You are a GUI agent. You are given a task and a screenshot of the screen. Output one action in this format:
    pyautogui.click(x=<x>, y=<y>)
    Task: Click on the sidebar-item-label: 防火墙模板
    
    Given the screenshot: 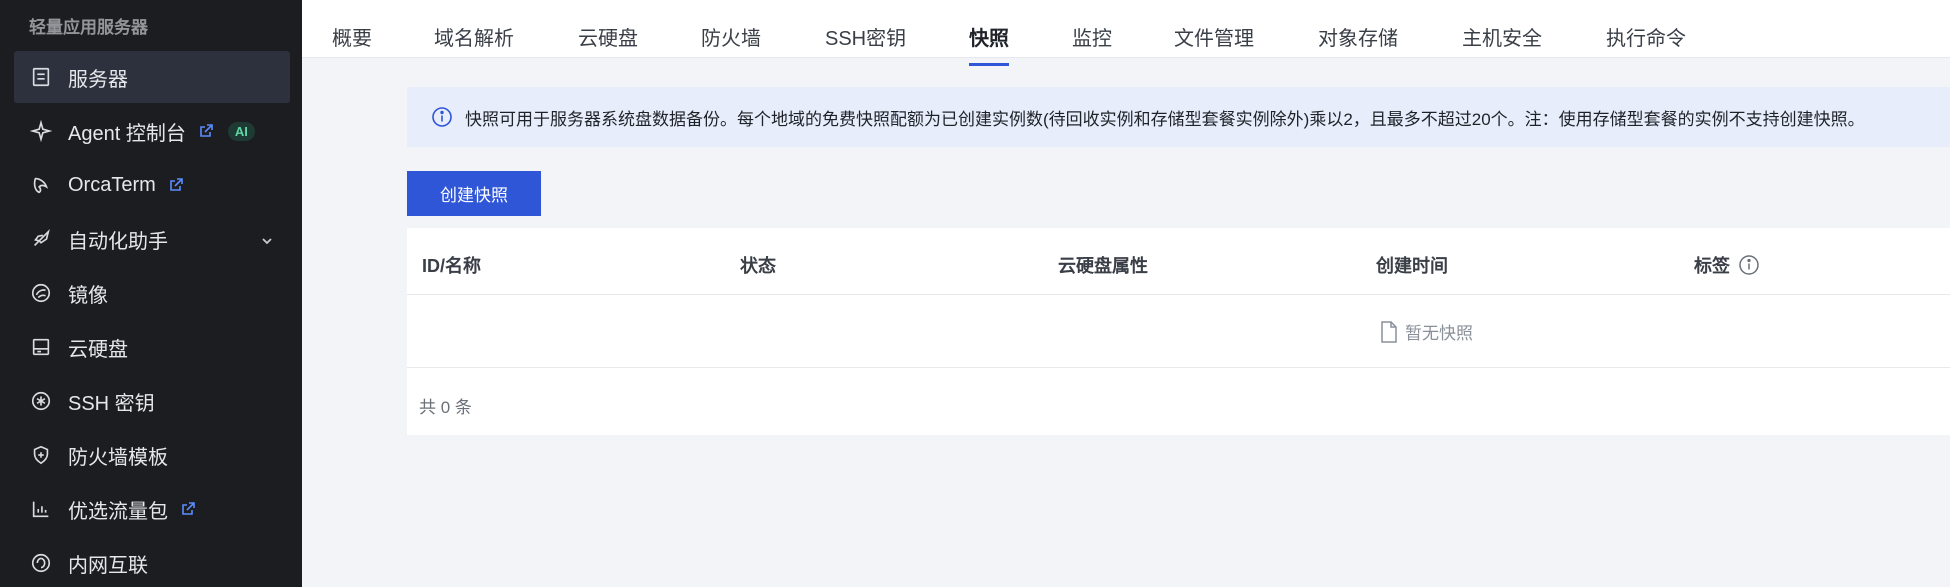 What is the action you would take?
    pyautogui.click(x=118, y=457)
    